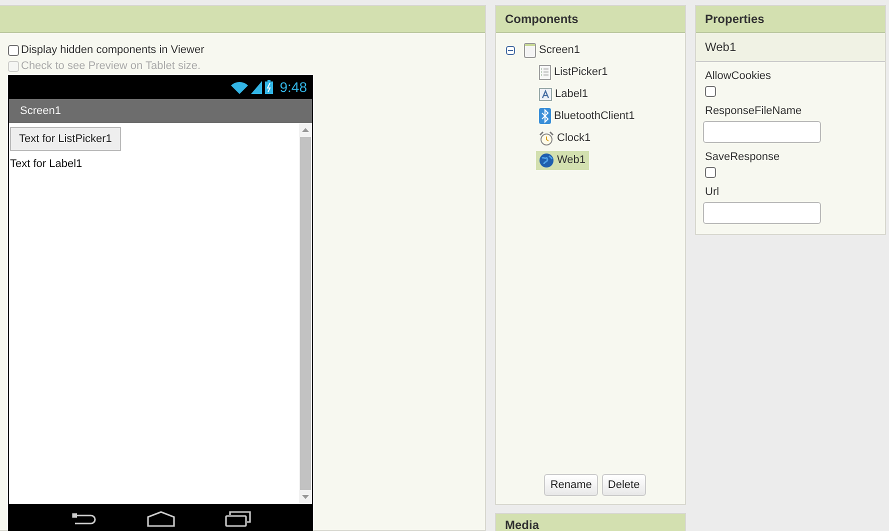 Image resolution: width=889 pixels, height=531 pixels. Describe the element at coordinates (40, 111) in the screenshot. I see `screen-title: Screen1` at that location.